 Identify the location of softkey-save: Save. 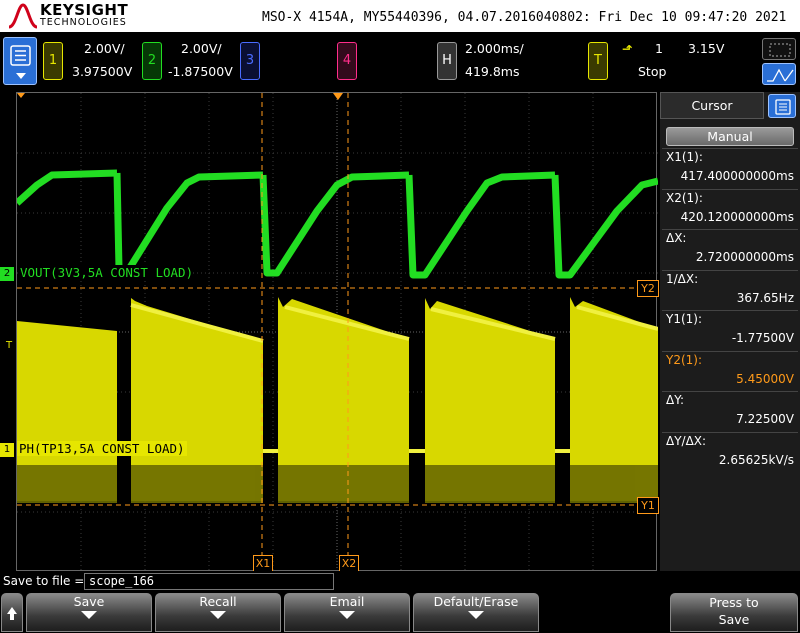
(89, 612).